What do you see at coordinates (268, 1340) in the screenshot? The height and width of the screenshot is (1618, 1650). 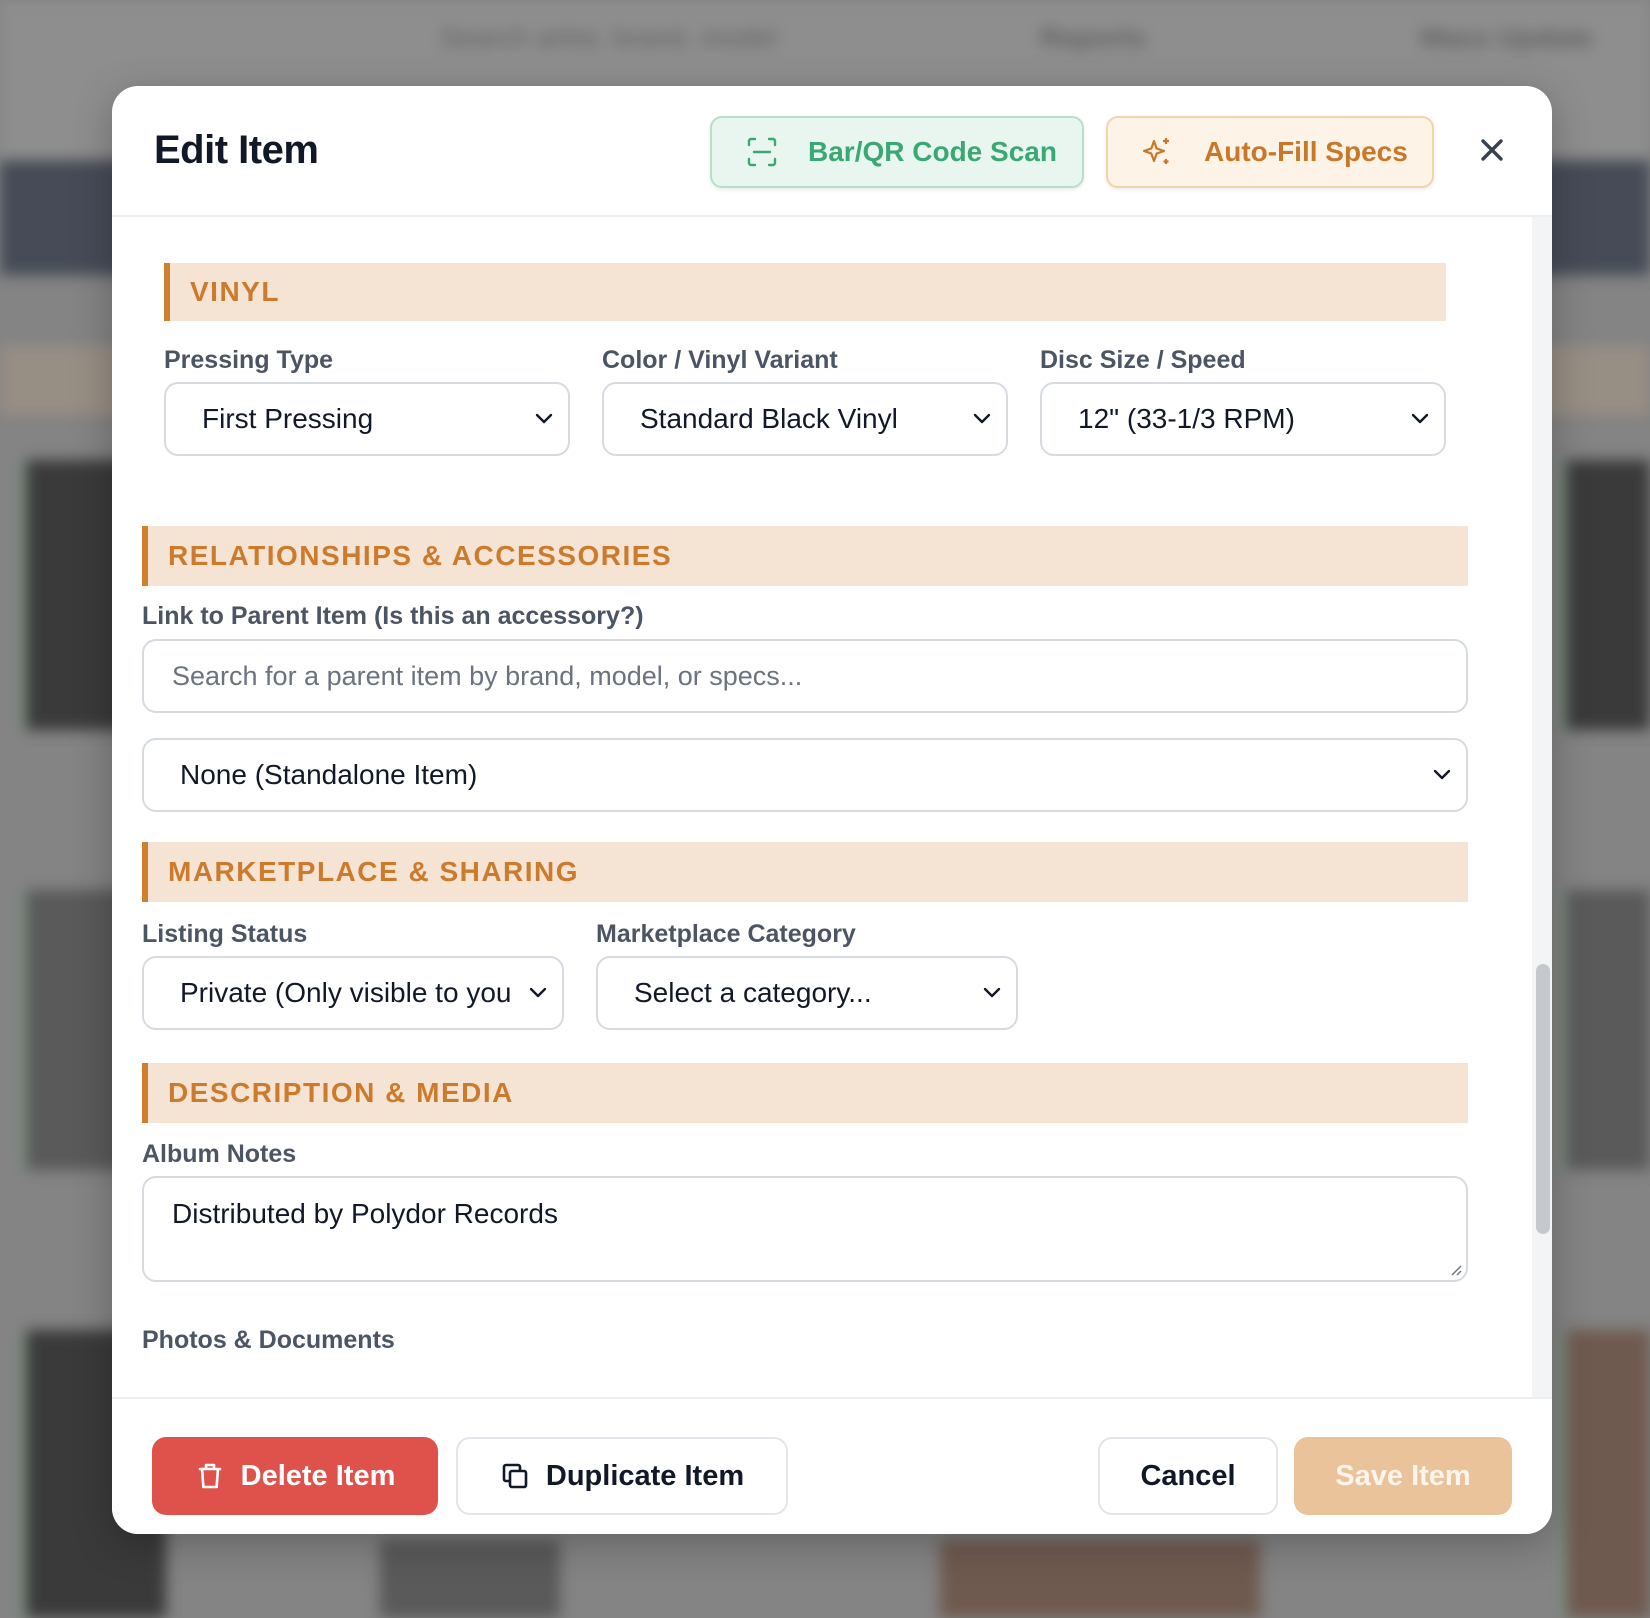 I see `photos-documents-label: Photos & Documents` at bounding box center [268, 1340].